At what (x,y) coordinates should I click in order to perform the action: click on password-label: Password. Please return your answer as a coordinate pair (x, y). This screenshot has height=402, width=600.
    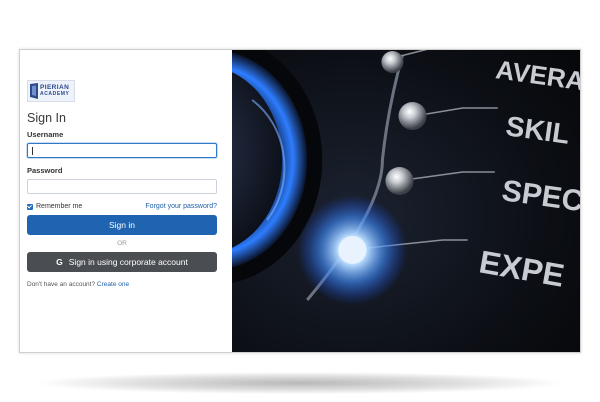
    Looking at the image, I should click on (45, 170).